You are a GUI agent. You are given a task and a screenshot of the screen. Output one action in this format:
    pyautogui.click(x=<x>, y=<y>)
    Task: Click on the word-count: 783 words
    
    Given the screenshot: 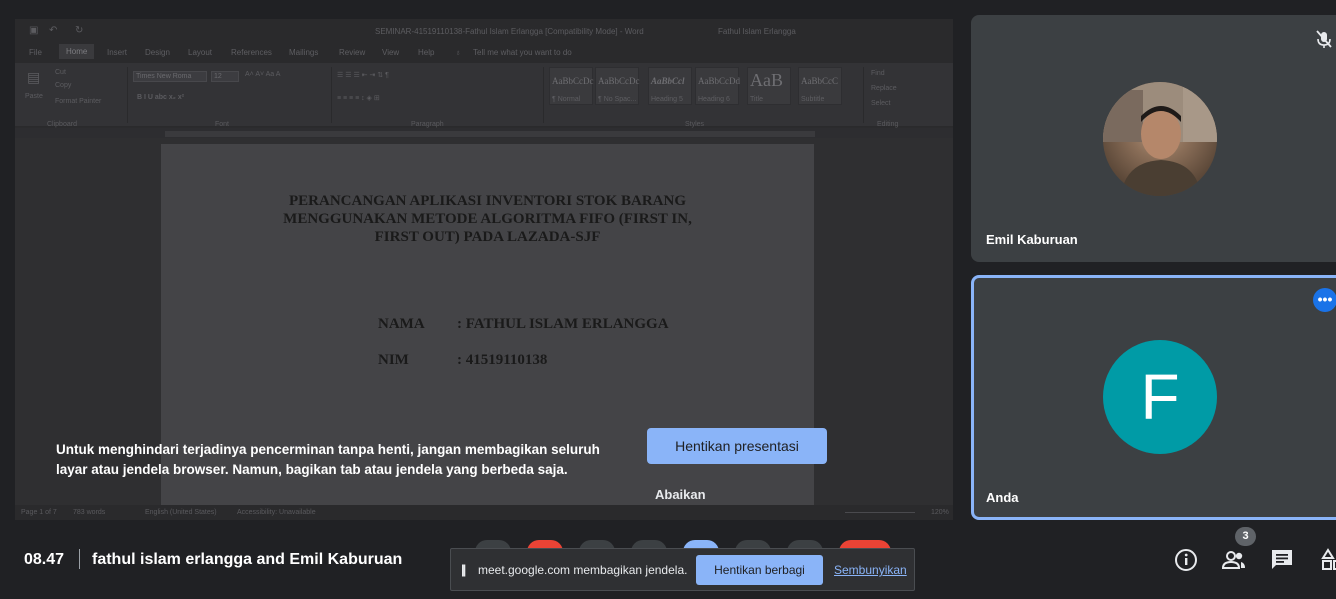 What is the action you would take?
    pyautogui.click(x=89, y=512)
    